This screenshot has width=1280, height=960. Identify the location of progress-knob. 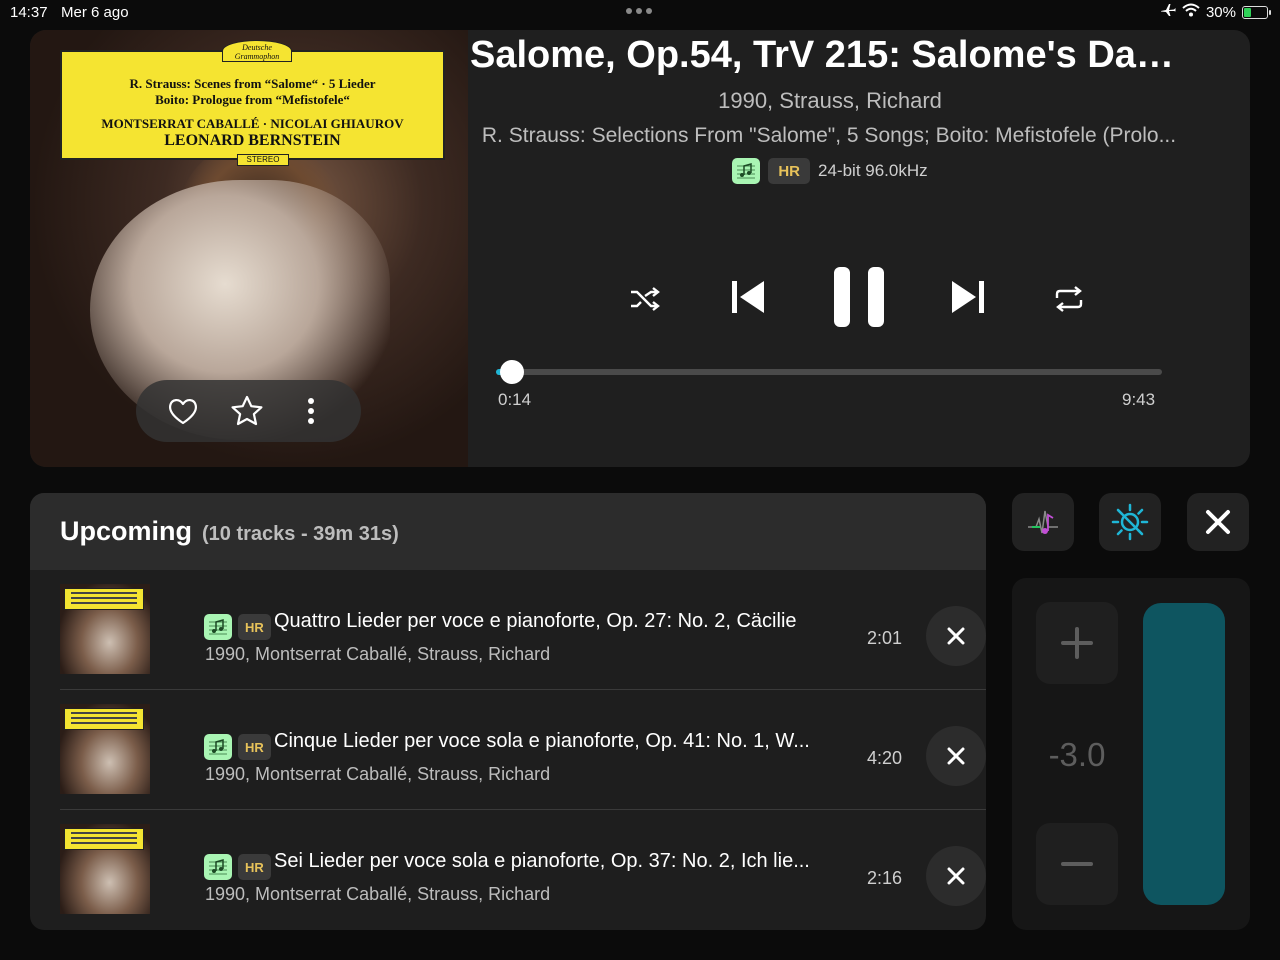
(512, 372).